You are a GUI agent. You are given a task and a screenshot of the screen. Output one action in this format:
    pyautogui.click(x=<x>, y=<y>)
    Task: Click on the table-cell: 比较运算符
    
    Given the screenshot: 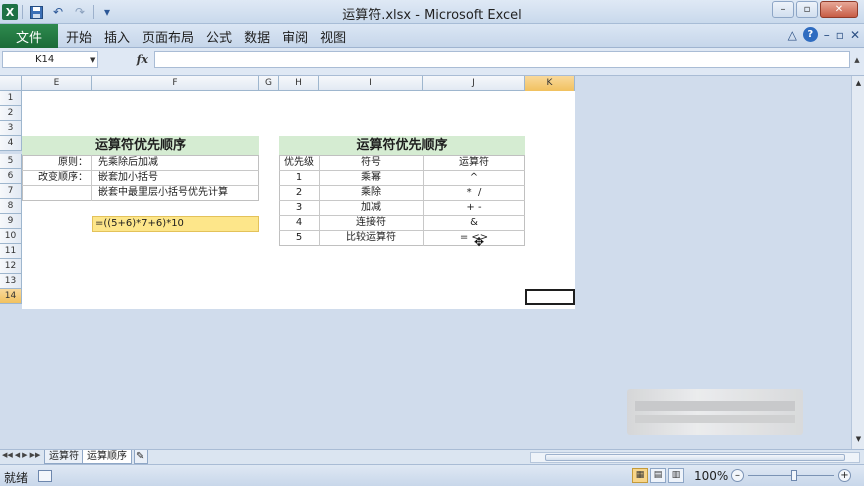 What is the action you would take?
    pyautogui.click(x=371, y=237)
    